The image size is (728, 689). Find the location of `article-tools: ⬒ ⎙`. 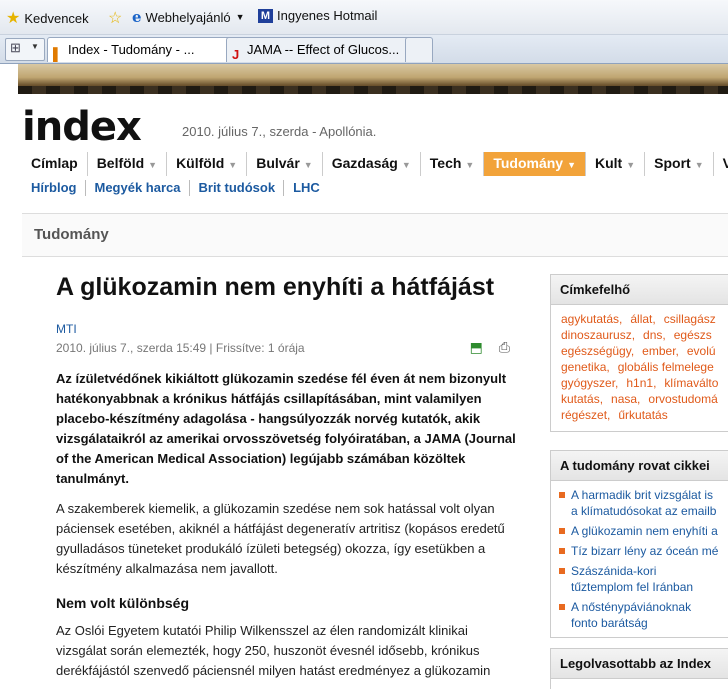

article-tools: ⬒ ⎙ is located at coordinates (490, 347).